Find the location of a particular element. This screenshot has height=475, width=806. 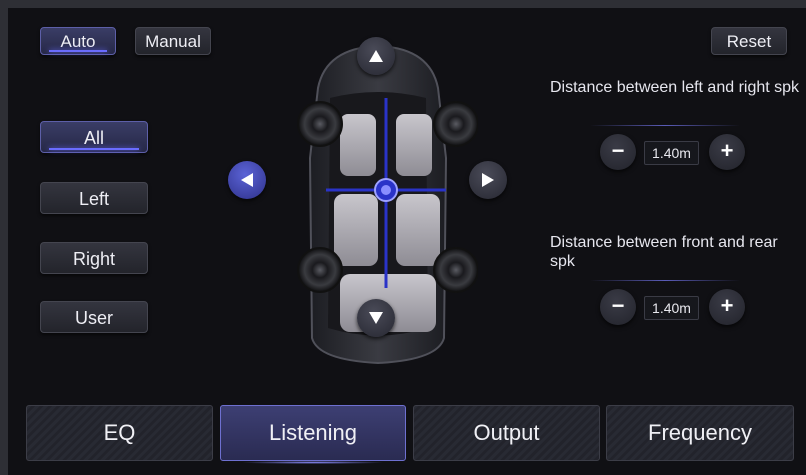

tab-eq: EQ is located at coordinates (119, 433).